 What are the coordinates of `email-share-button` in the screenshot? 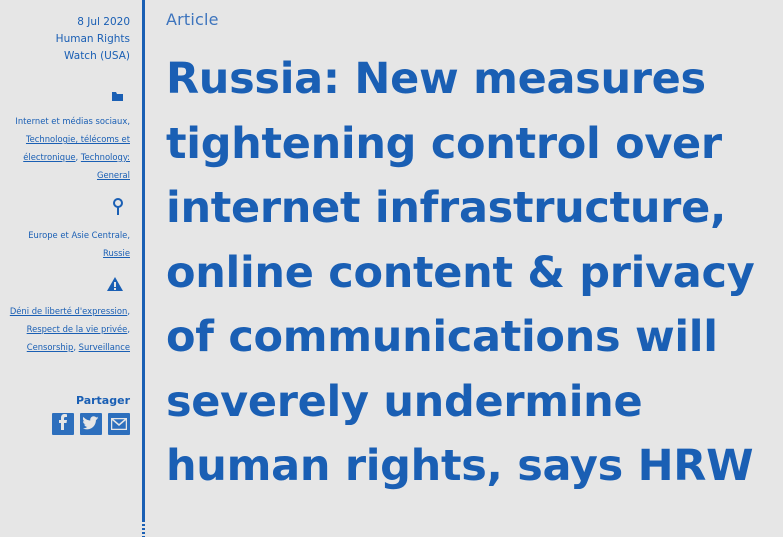 It's located at (119, 424).